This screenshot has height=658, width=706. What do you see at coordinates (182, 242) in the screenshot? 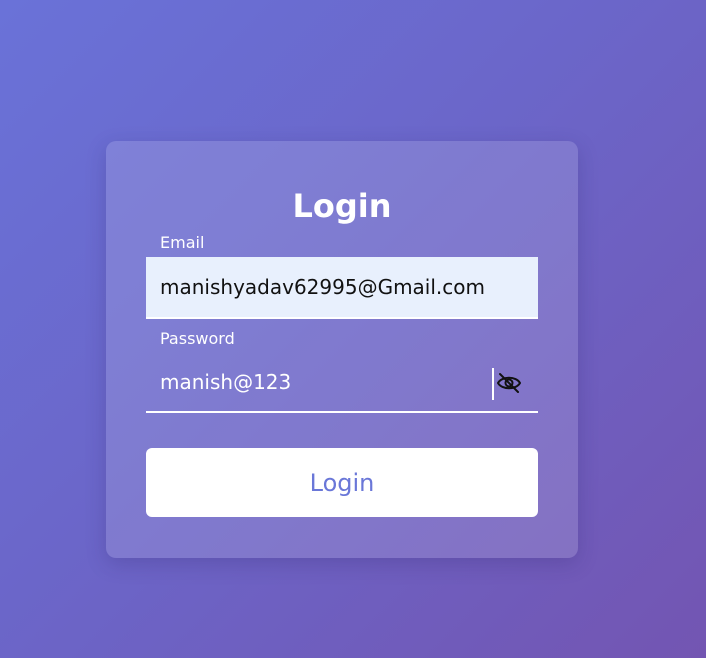
I see `email-label: Email` at bounding box center [182, 242].